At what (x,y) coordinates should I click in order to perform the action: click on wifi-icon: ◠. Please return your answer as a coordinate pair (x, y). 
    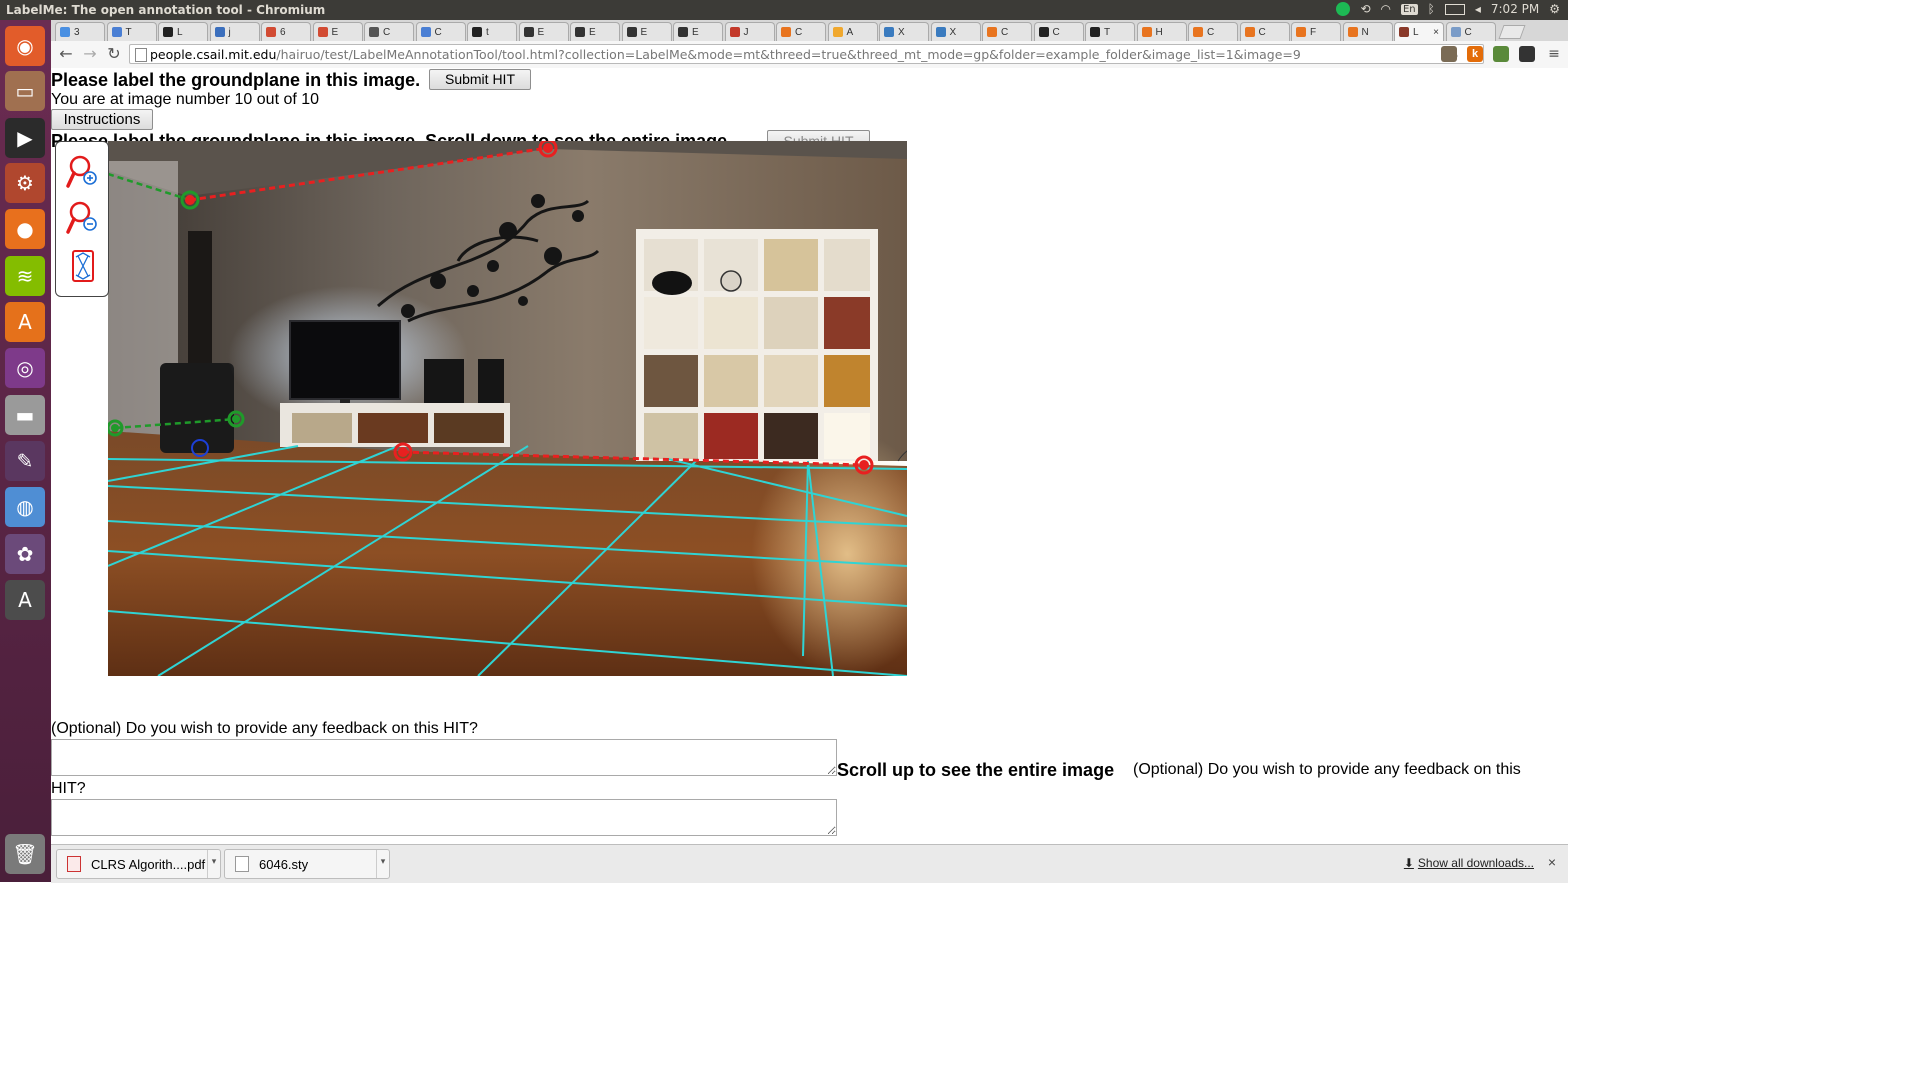
    Looking at the image, I should click on (1386, 9).